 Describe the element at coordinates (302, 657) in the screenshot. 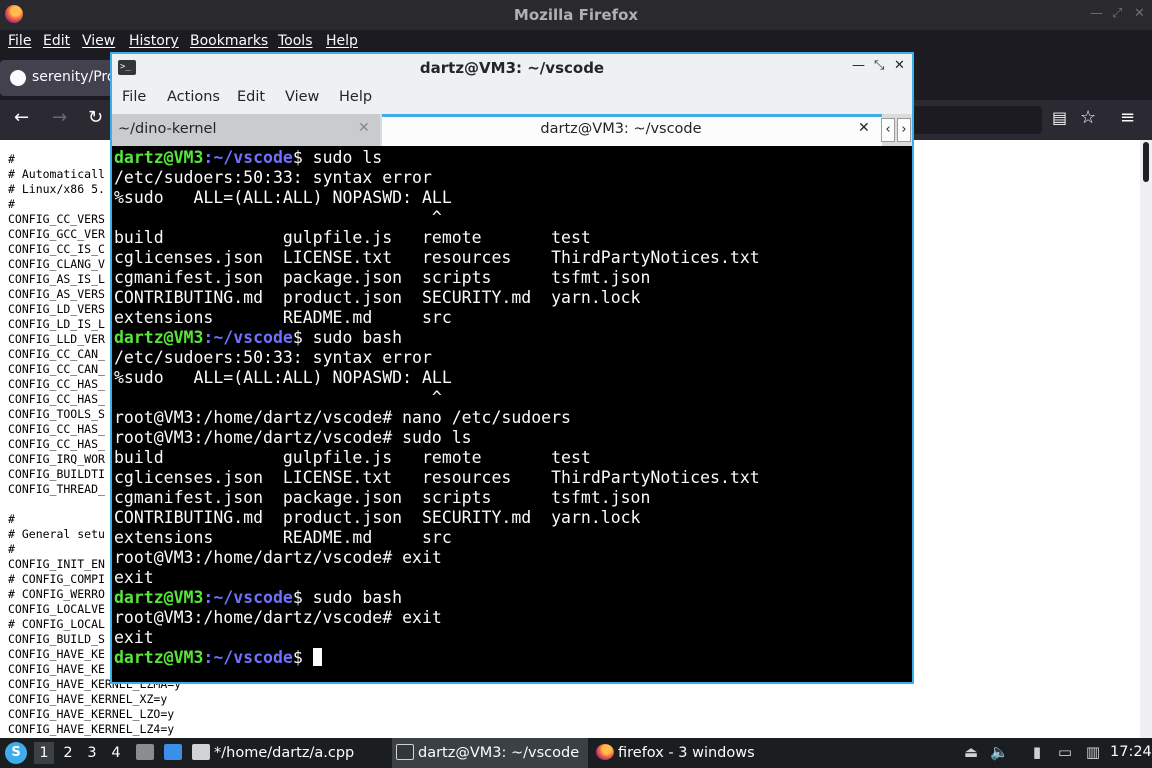

I see `command-text: $` at that location.